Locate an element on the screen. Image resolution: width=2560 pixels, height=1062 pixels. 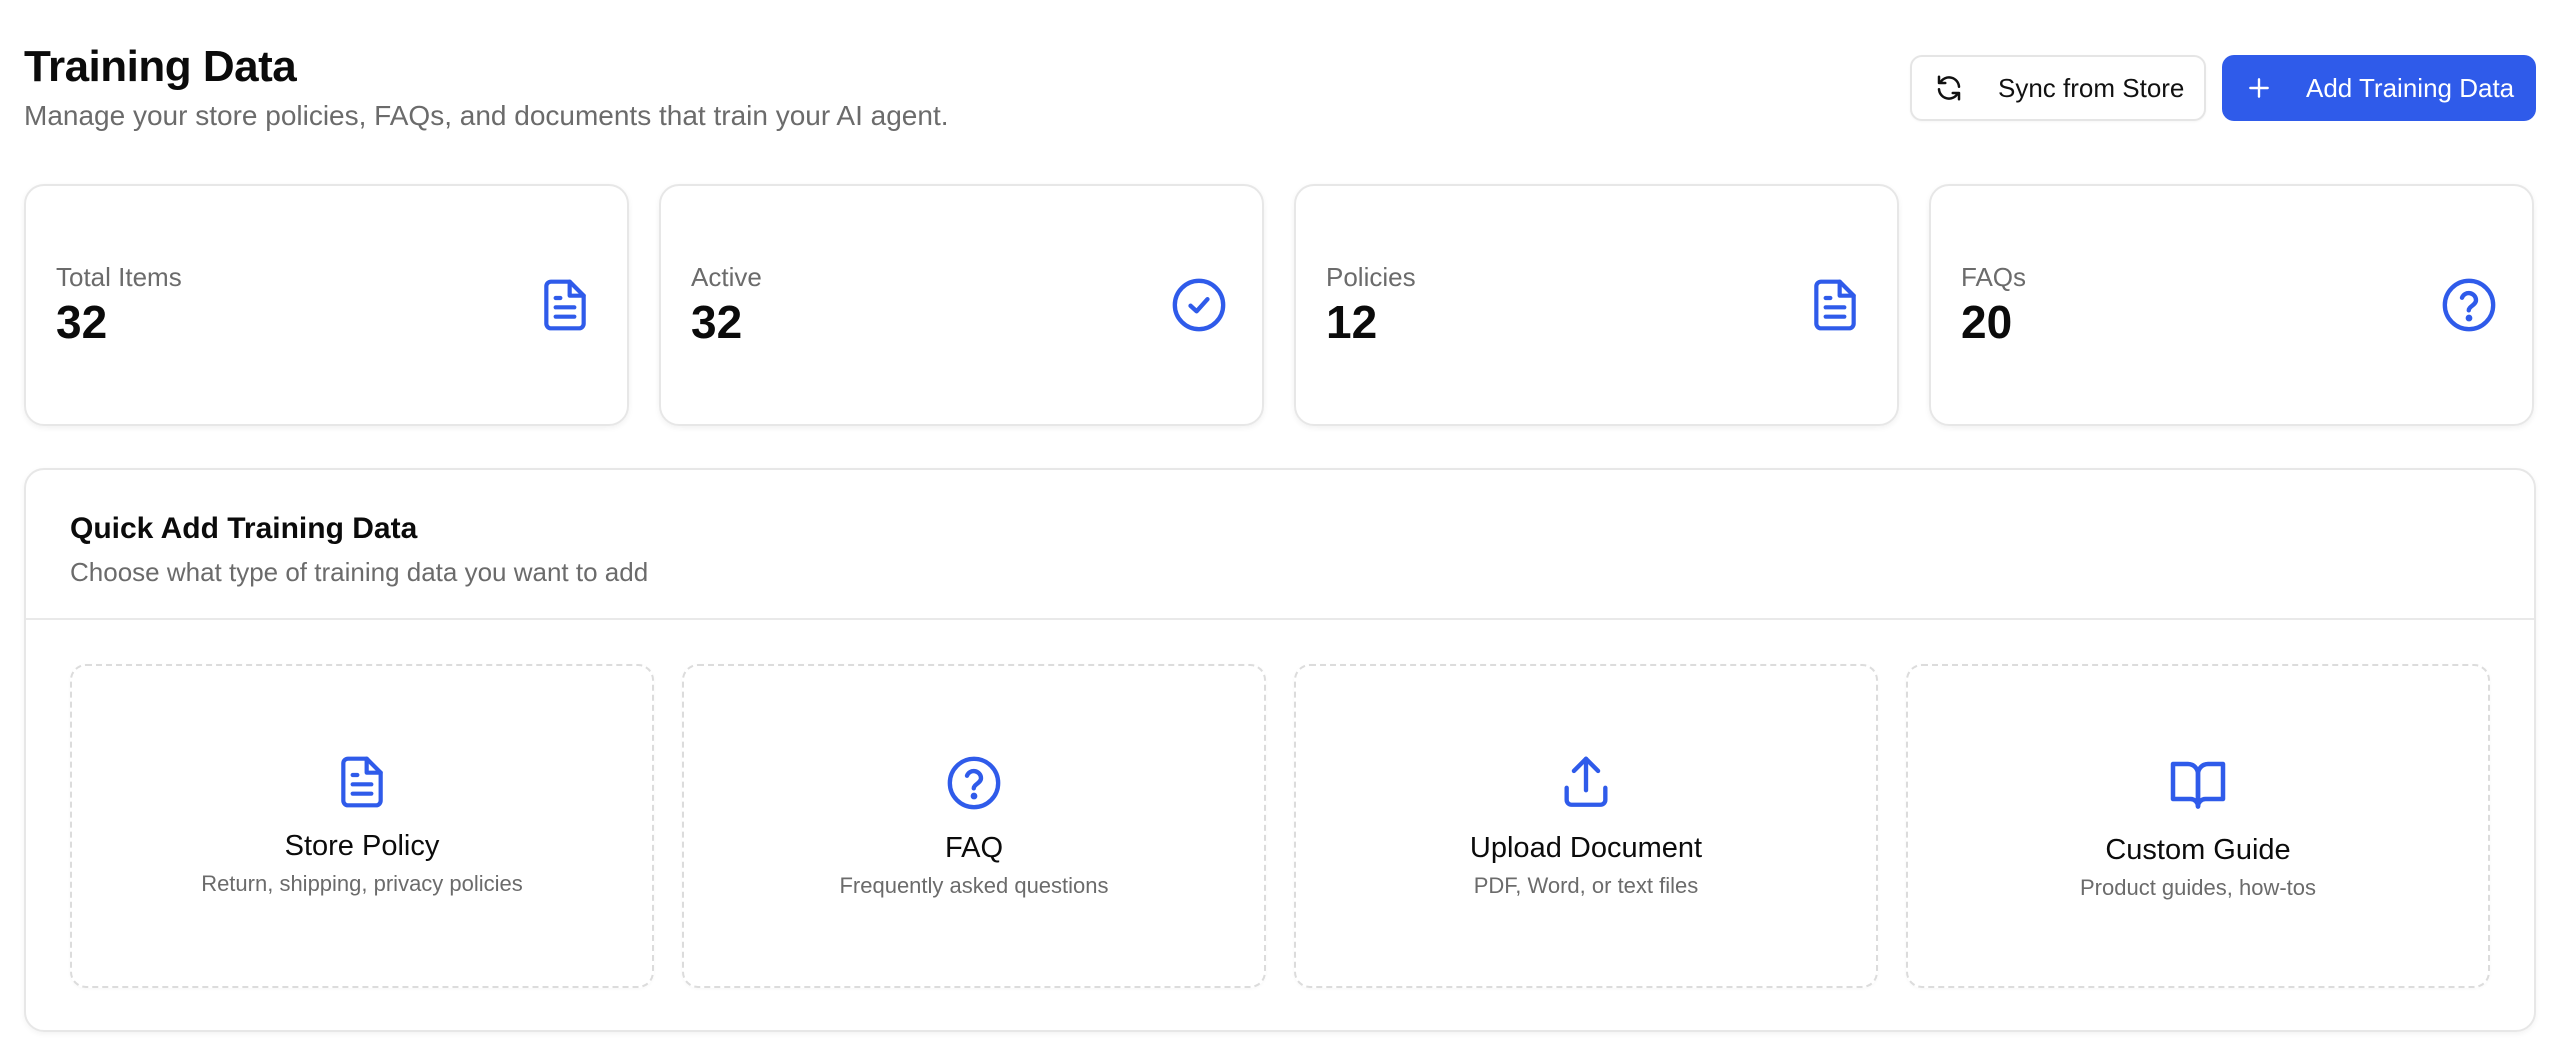
option-title: FAQ is located at coordinates (973, 848).